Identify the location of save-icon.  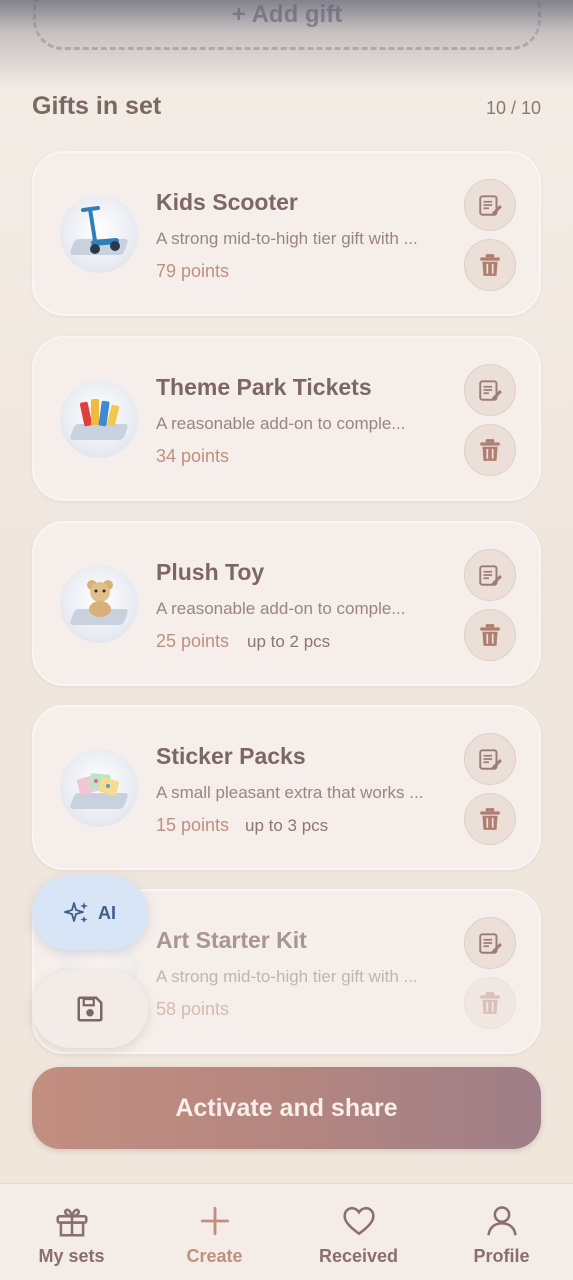
(90, 1009).